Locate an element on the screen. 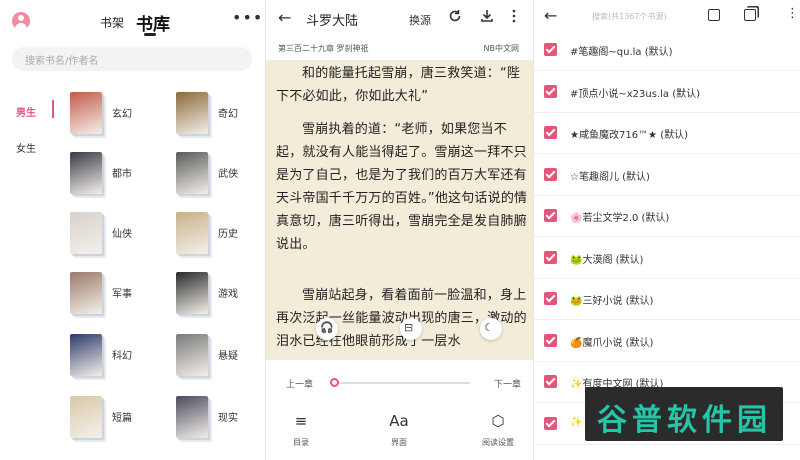 The height and width of the screenshot is (460, 800). more-icon: ••• is located at coordinates (247, 17).